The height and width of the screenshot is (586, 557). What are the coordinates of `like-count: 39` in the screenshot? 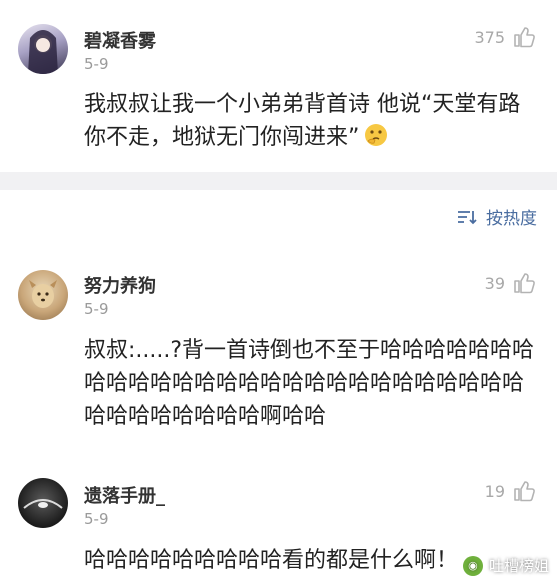 It's located at (494, 283).